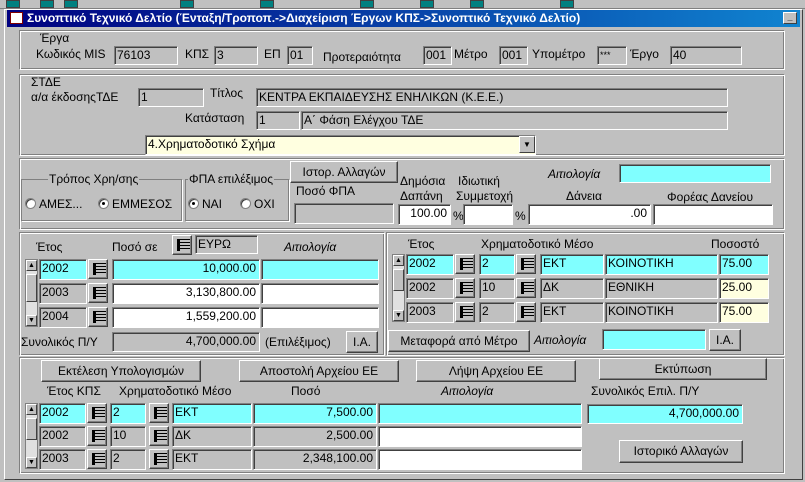 This screenshot has height=482, width=805. What do you see at coordinates (437, 55) in the screenshot?
I see `priority-field: 001` at bounding box center [437, 55].